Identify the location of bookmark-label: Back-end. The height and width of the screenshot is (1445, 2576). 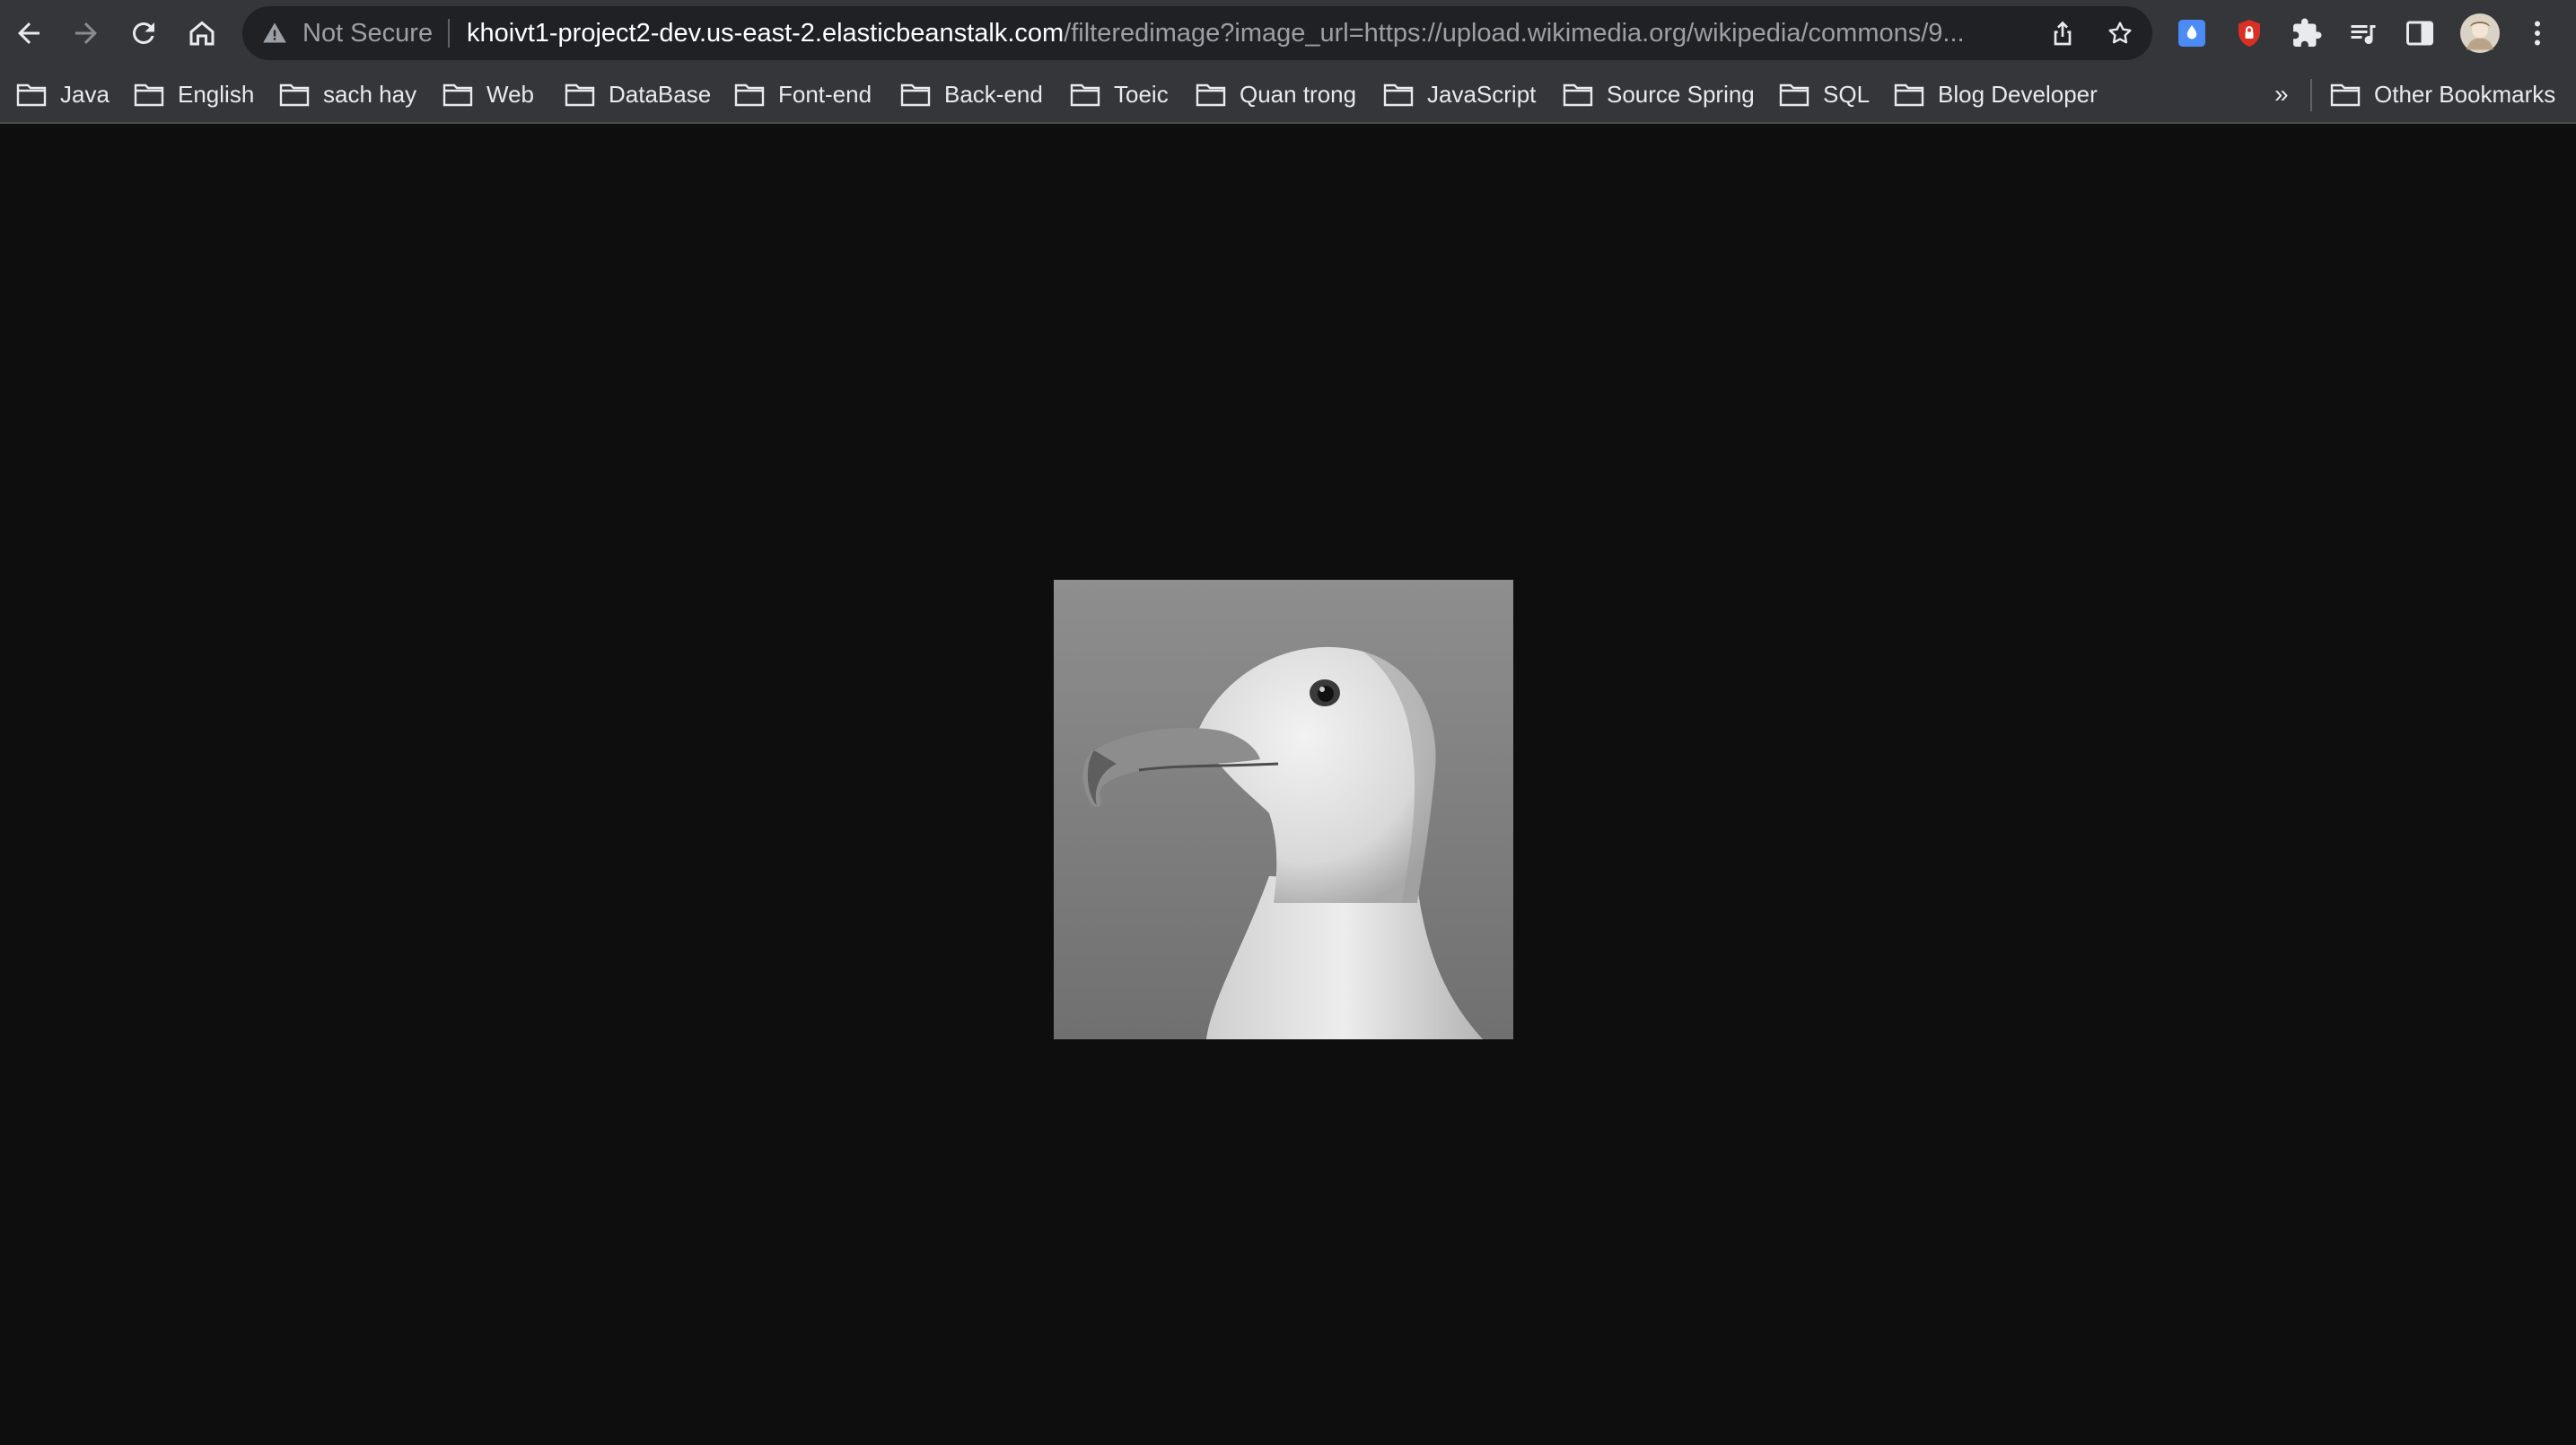
(993, 94).